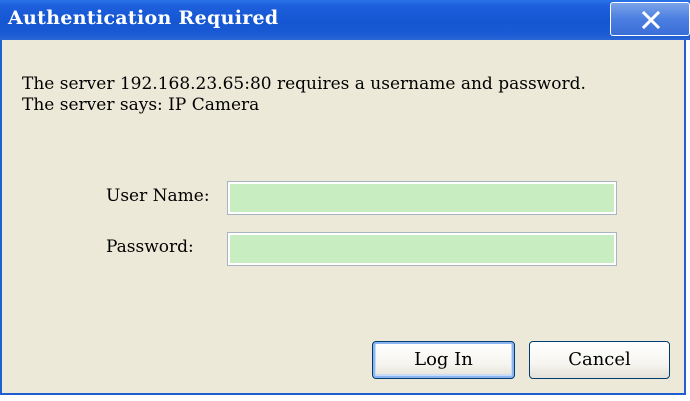 Image resolution: width=690 pixels, height=401 pixels. I want to click on server-says-message: The server says: IP Camera, so click(141, 105).